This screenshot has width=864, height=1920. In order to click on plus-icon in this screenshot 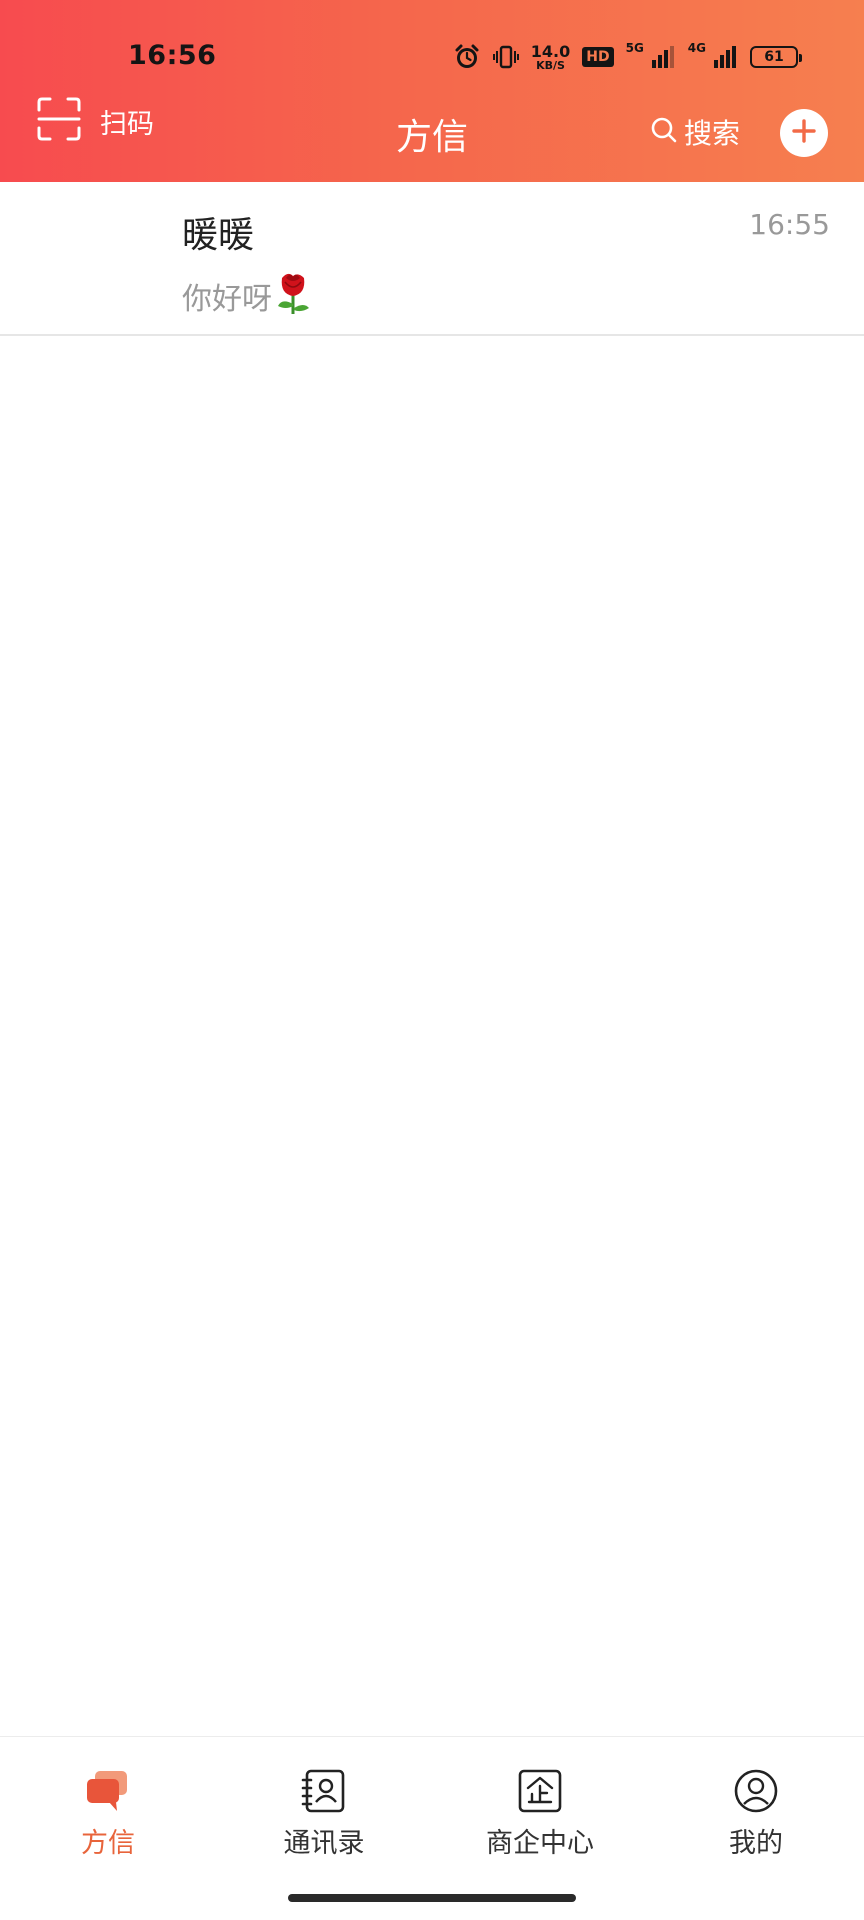, I will do `click(804, 133)`.